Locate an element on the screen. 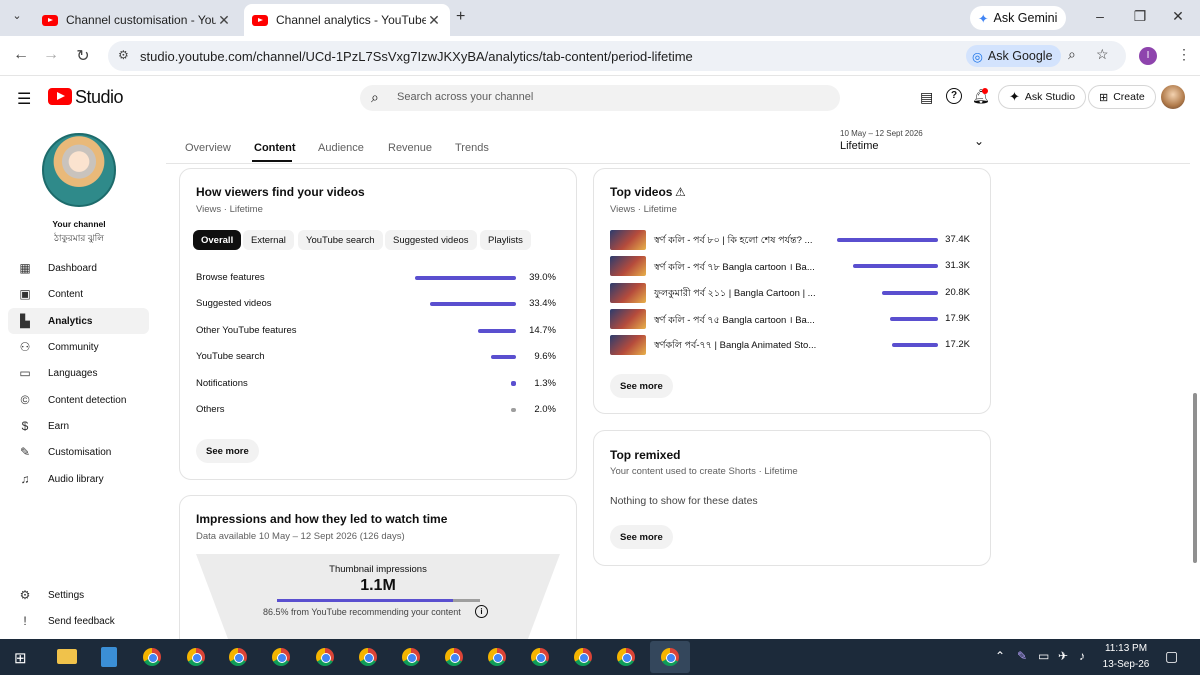  bookmark-star-icon: ☆ is located at coordinates (1102, 54).